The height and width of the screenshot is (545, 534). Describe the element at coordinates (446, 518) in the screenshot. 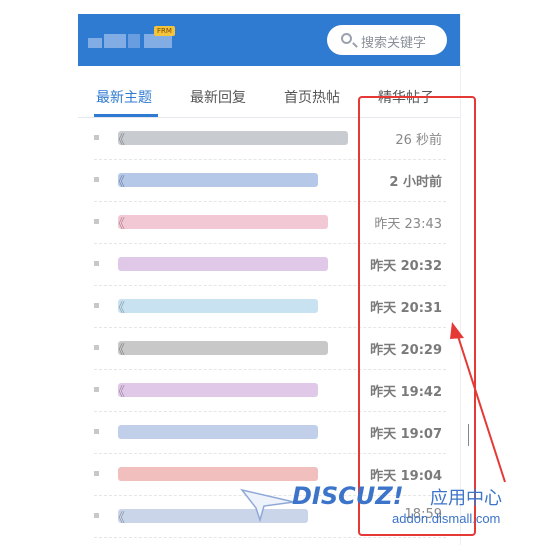

I see `watermark-url: addon.dismall.com` at that location.